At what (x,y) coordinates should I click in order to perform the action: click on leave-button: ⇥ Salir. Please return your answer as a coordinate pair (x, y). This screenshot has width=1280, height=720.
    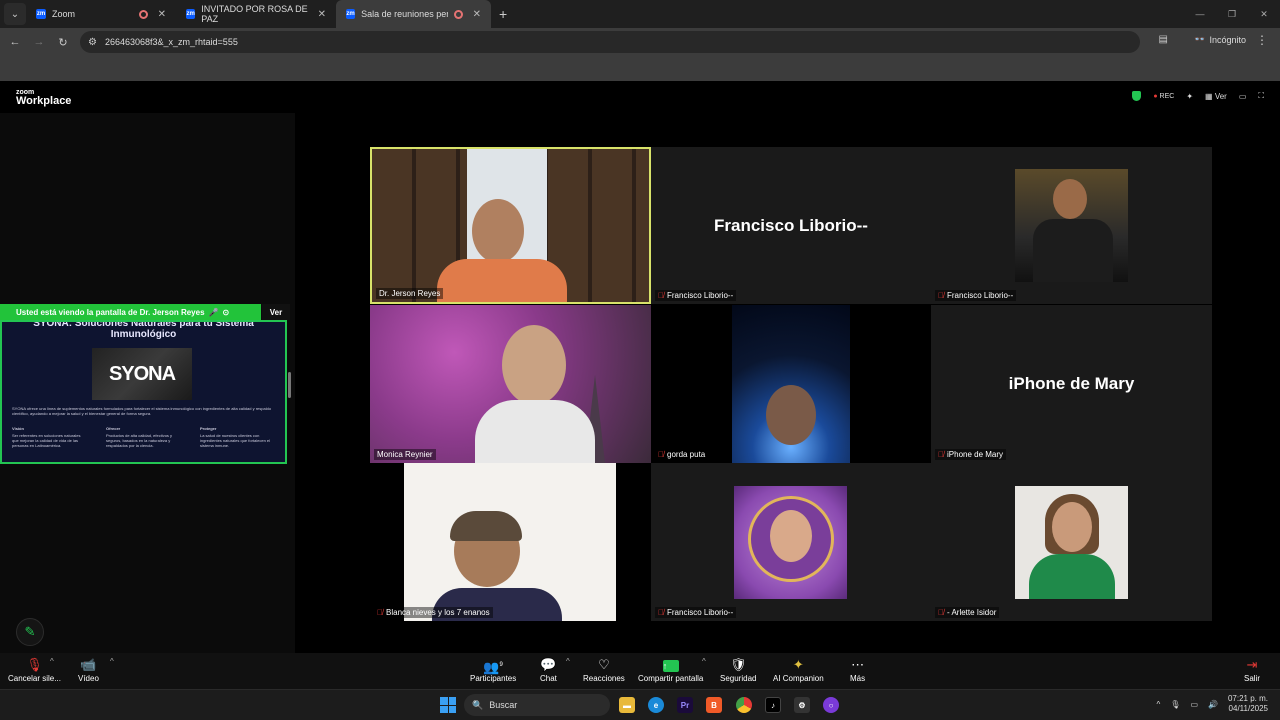
    Looking at the image, I should click on (1252, 669).